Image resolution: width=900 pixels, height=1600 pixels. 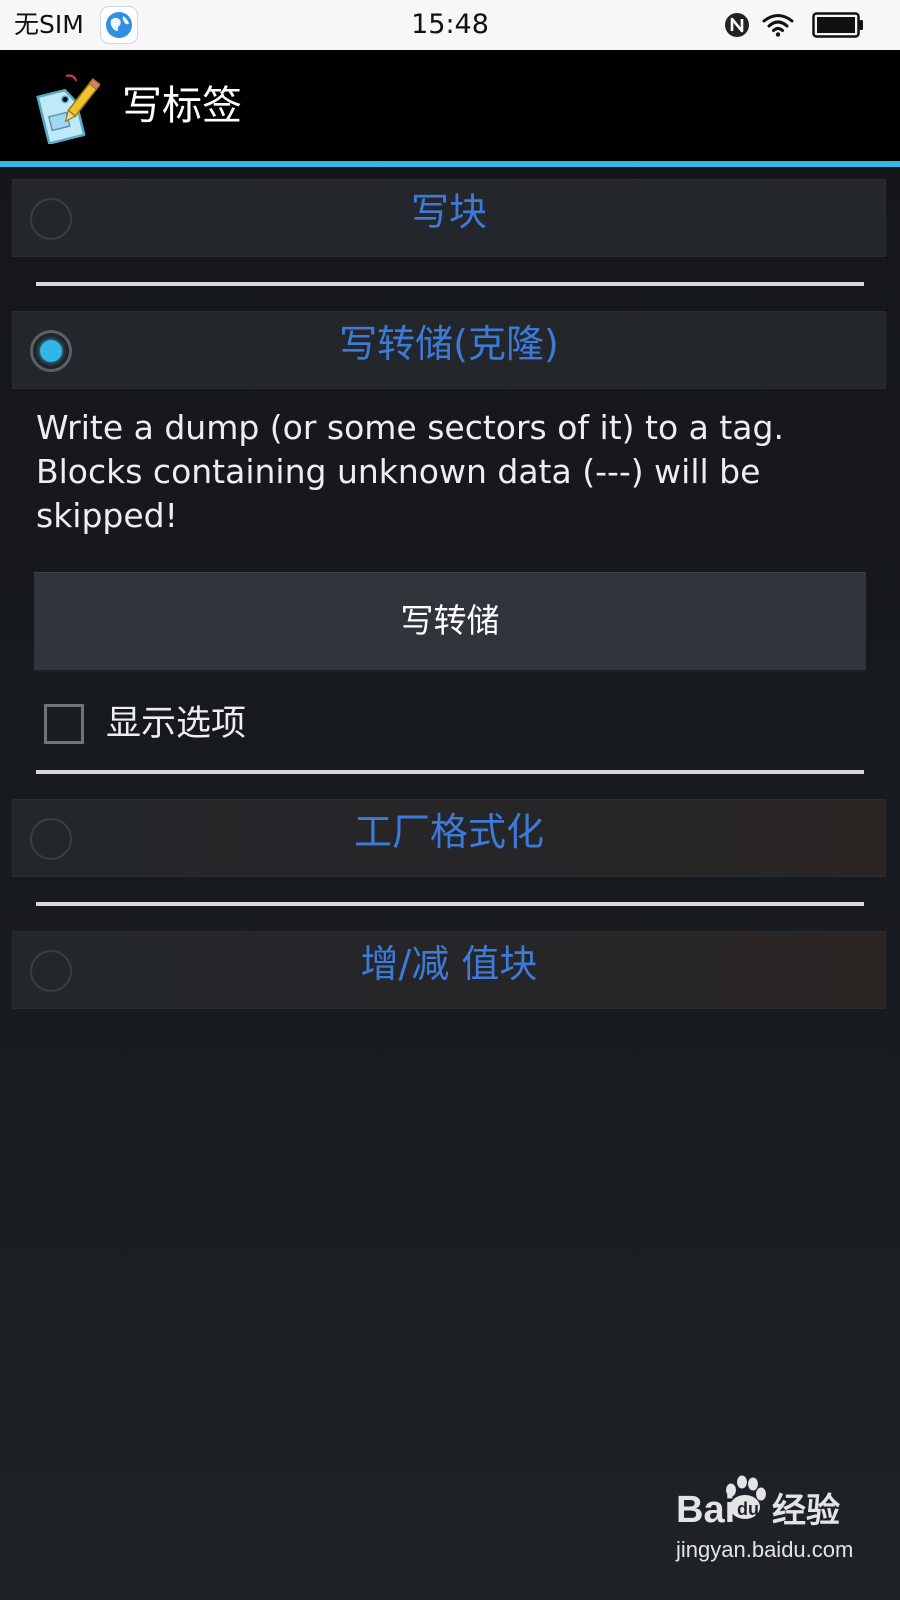 What do you see at coordinates (746, 1497) in the screenshot?
I see `paw-icon: du` at bounding box center [746, 1497].